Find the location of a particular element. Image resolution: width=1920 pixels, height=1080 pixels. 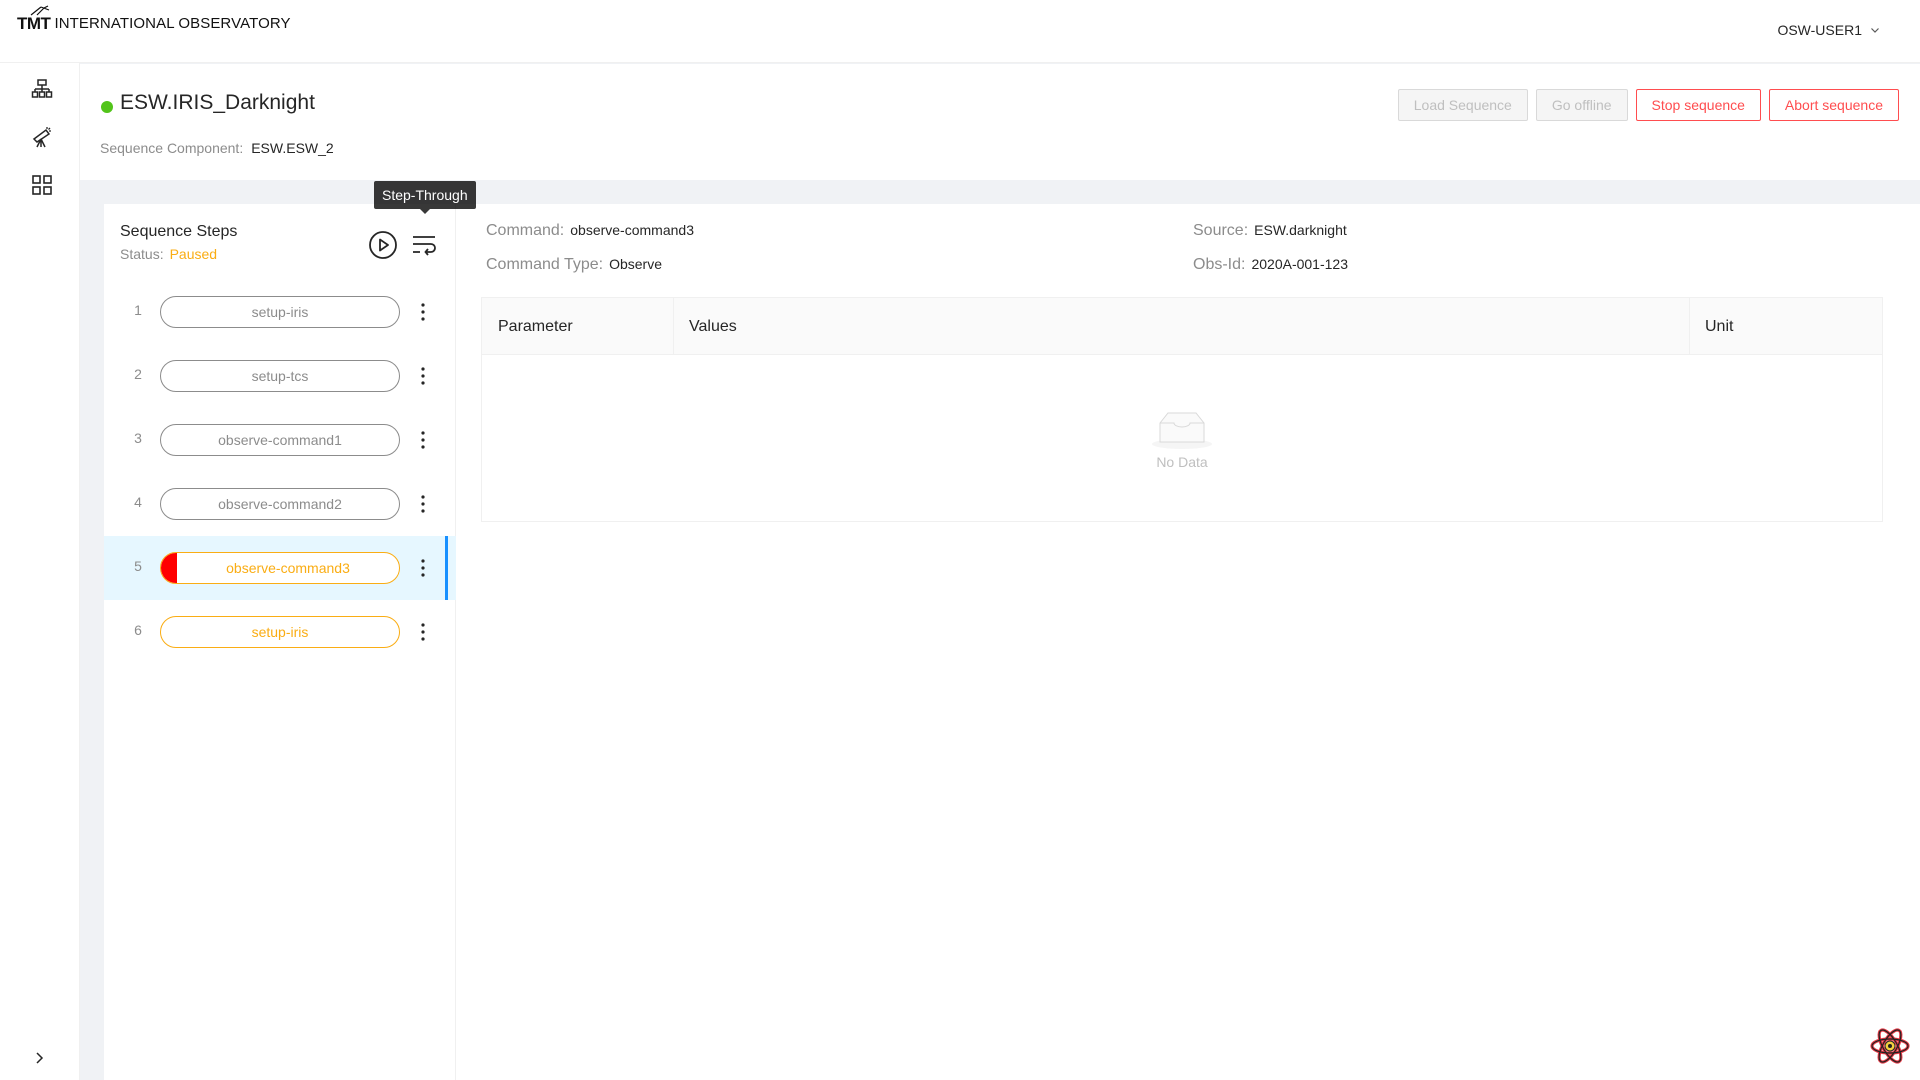

step-row: 6 setup-iris is located at coordinates (280, 632).